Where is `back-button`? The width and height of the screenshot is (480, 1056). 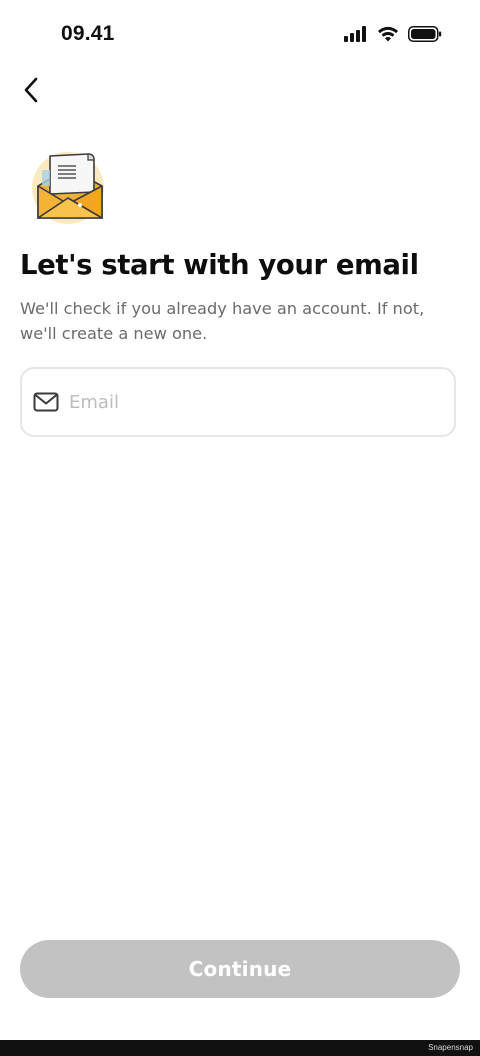 back-button is located at coordinates (32, 92).